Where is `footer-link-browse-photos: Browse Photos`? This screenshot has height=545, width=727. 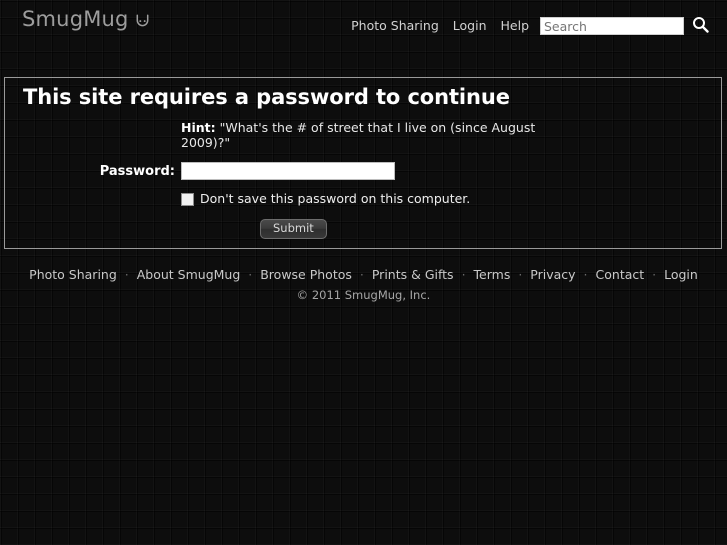
footer-link-browse-photos: Browse Photos is located at coordinates (306, 274).